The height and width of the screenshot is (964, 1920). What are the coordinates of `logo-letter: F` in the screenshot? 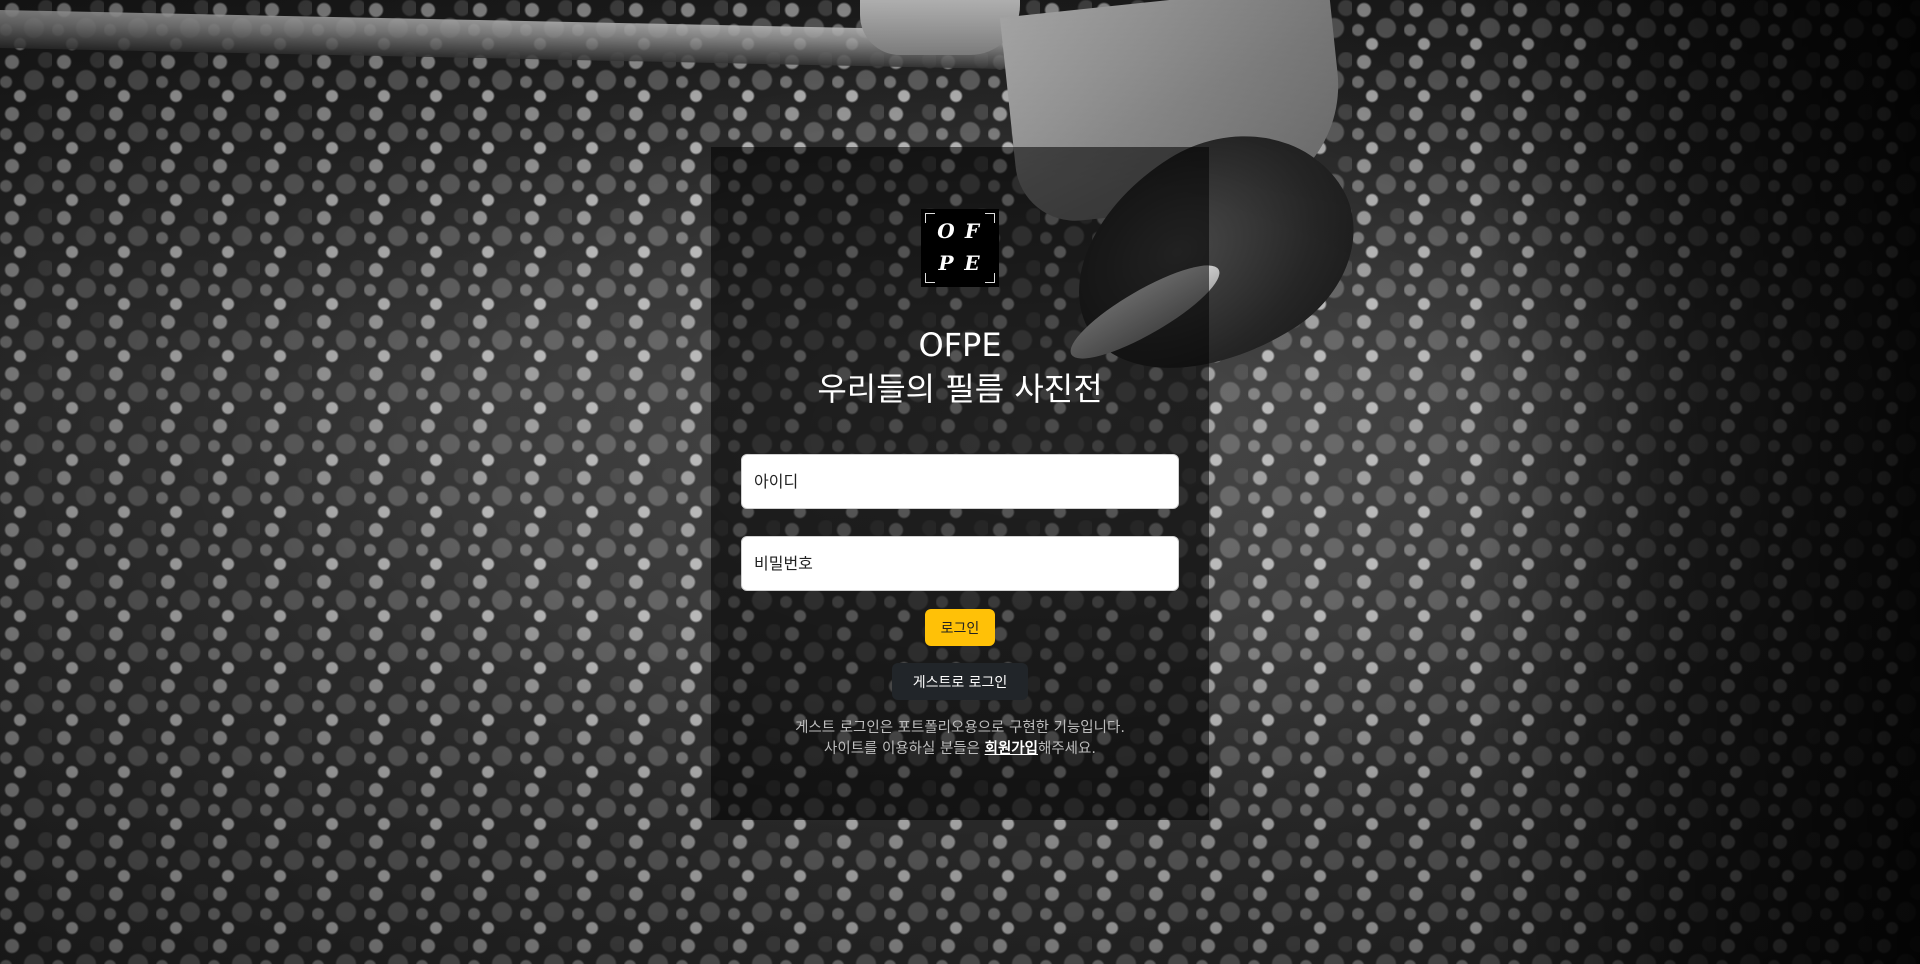 It's located at (972, 231).